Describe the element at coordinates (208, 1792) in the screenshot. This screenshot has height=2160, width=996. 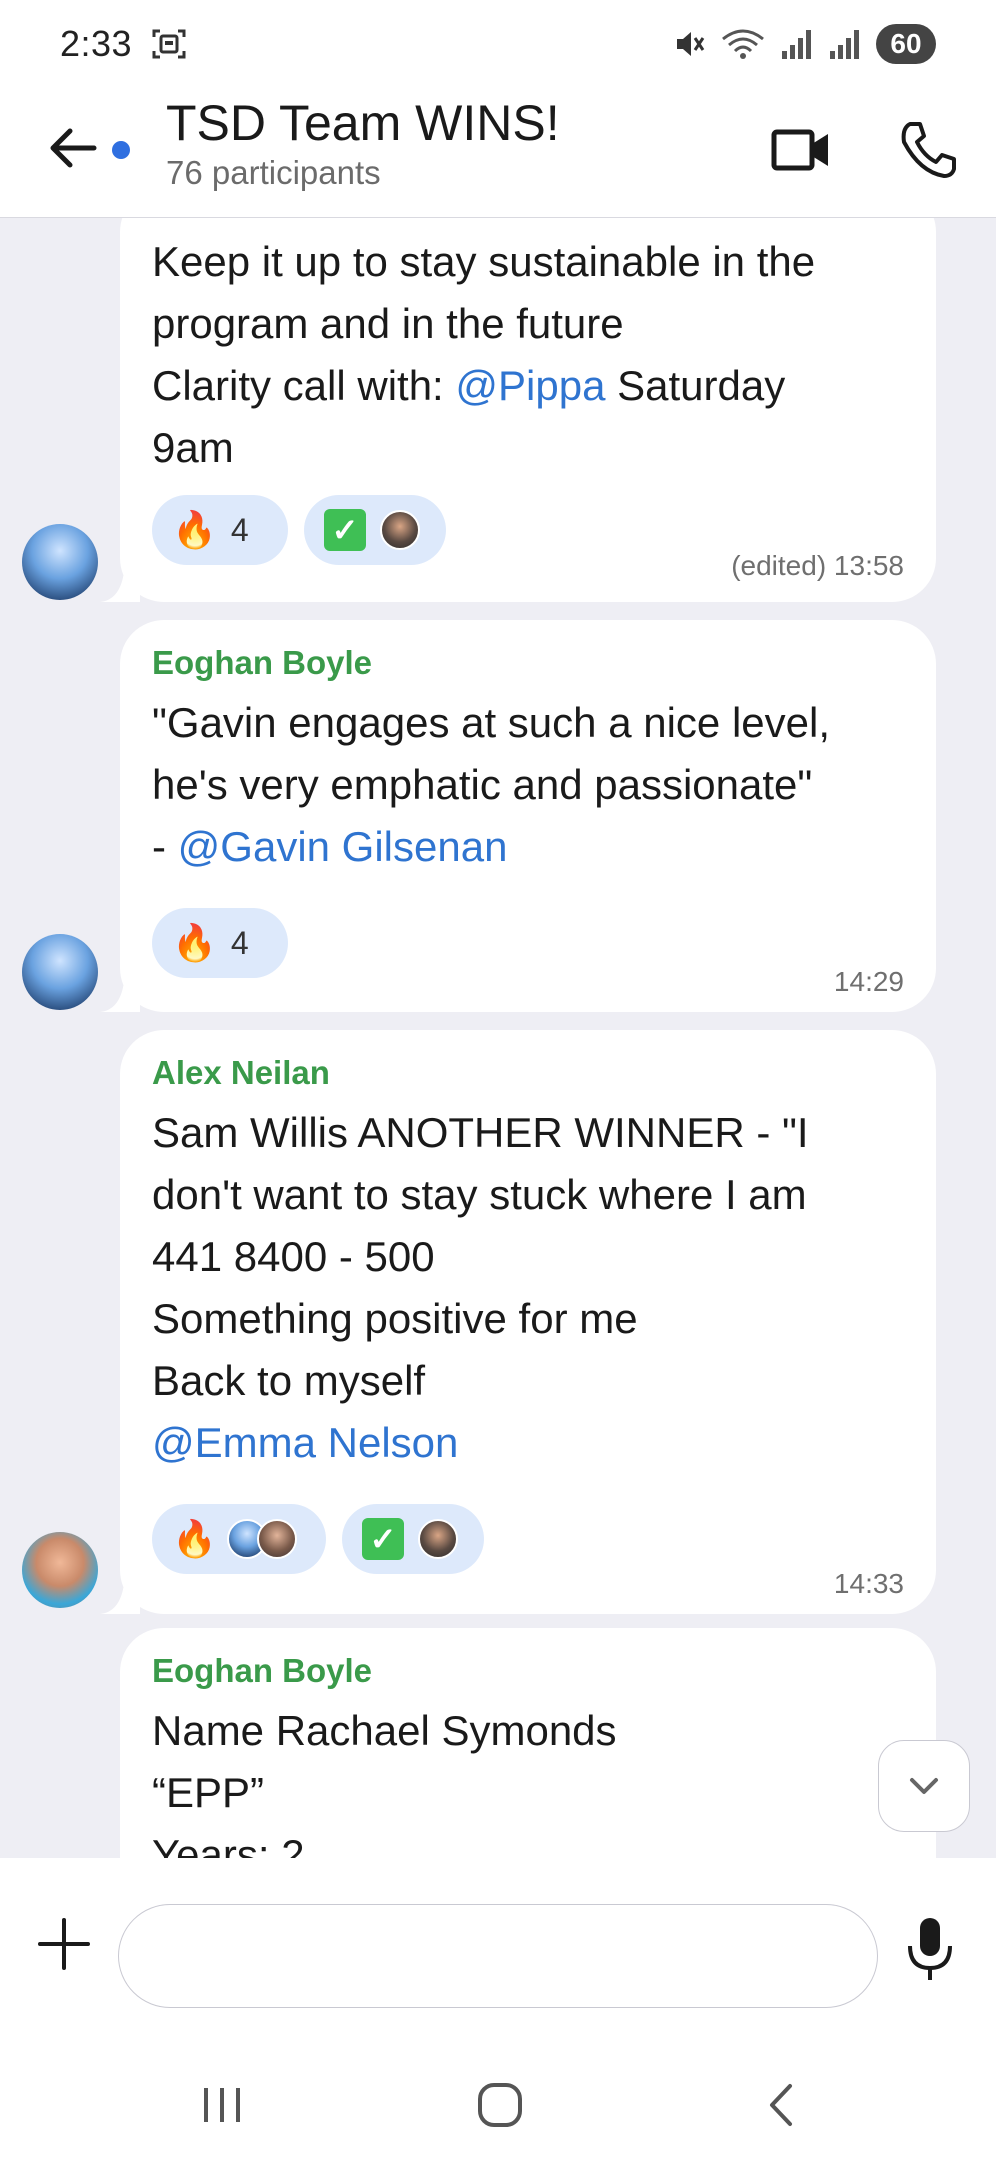
I see `message-line: “EPP”` at that location.